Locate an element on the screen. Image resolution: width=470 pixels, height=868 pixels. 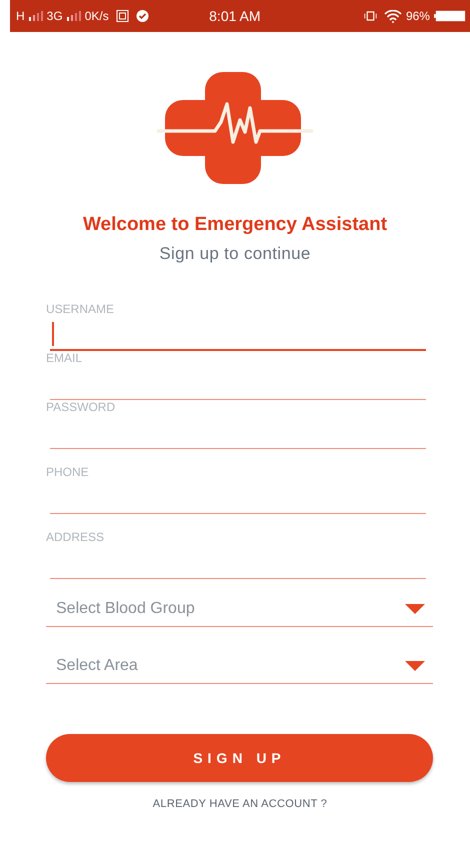
field-label: EMAIL is located at coordinates (65, 359).